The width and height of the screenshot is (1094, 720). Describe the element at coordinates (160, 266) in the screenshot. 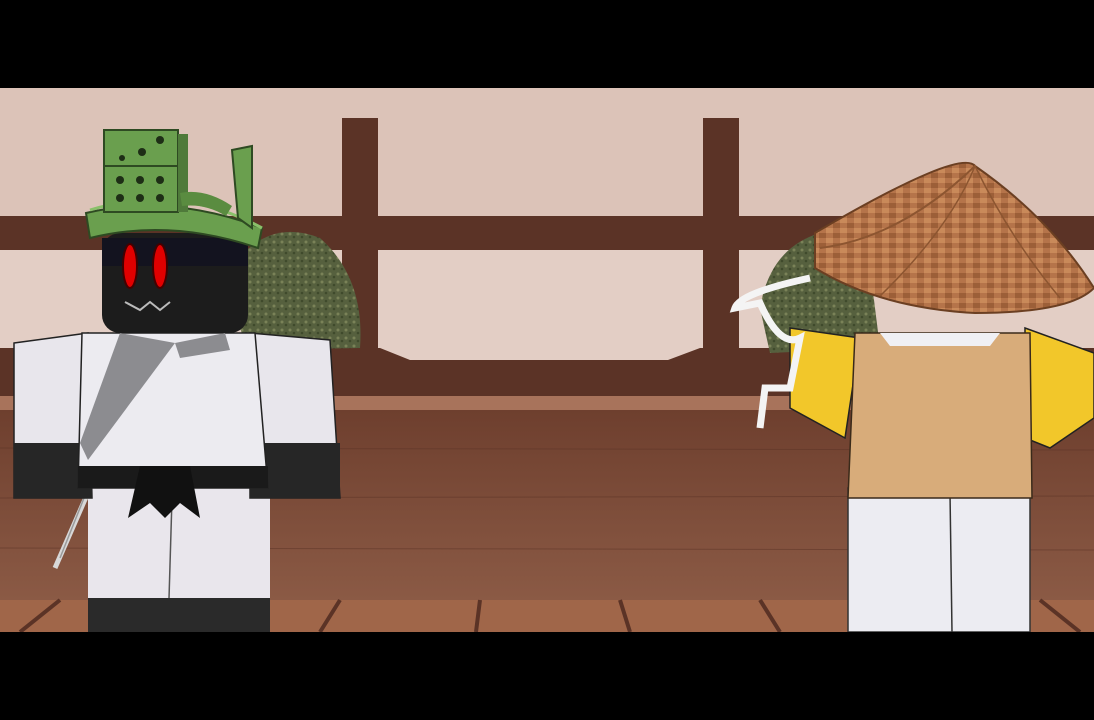

I see `ninja-eye-right` at that location.